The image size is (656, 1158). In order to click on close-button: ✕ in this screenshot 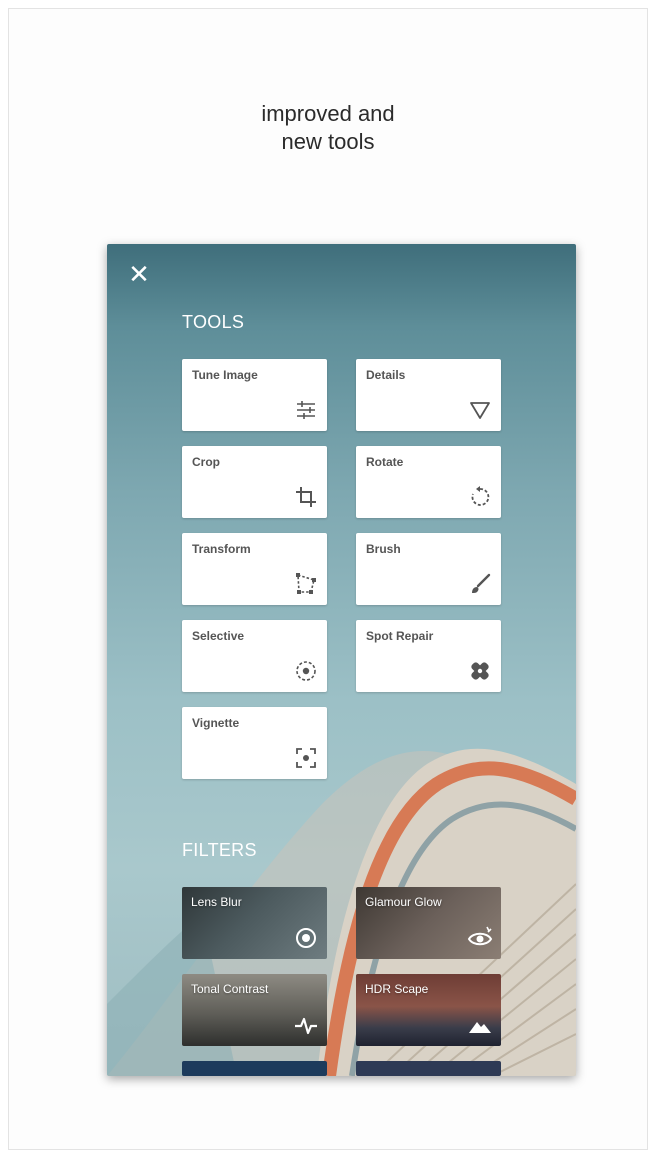, I will do `click(139, 274)`.